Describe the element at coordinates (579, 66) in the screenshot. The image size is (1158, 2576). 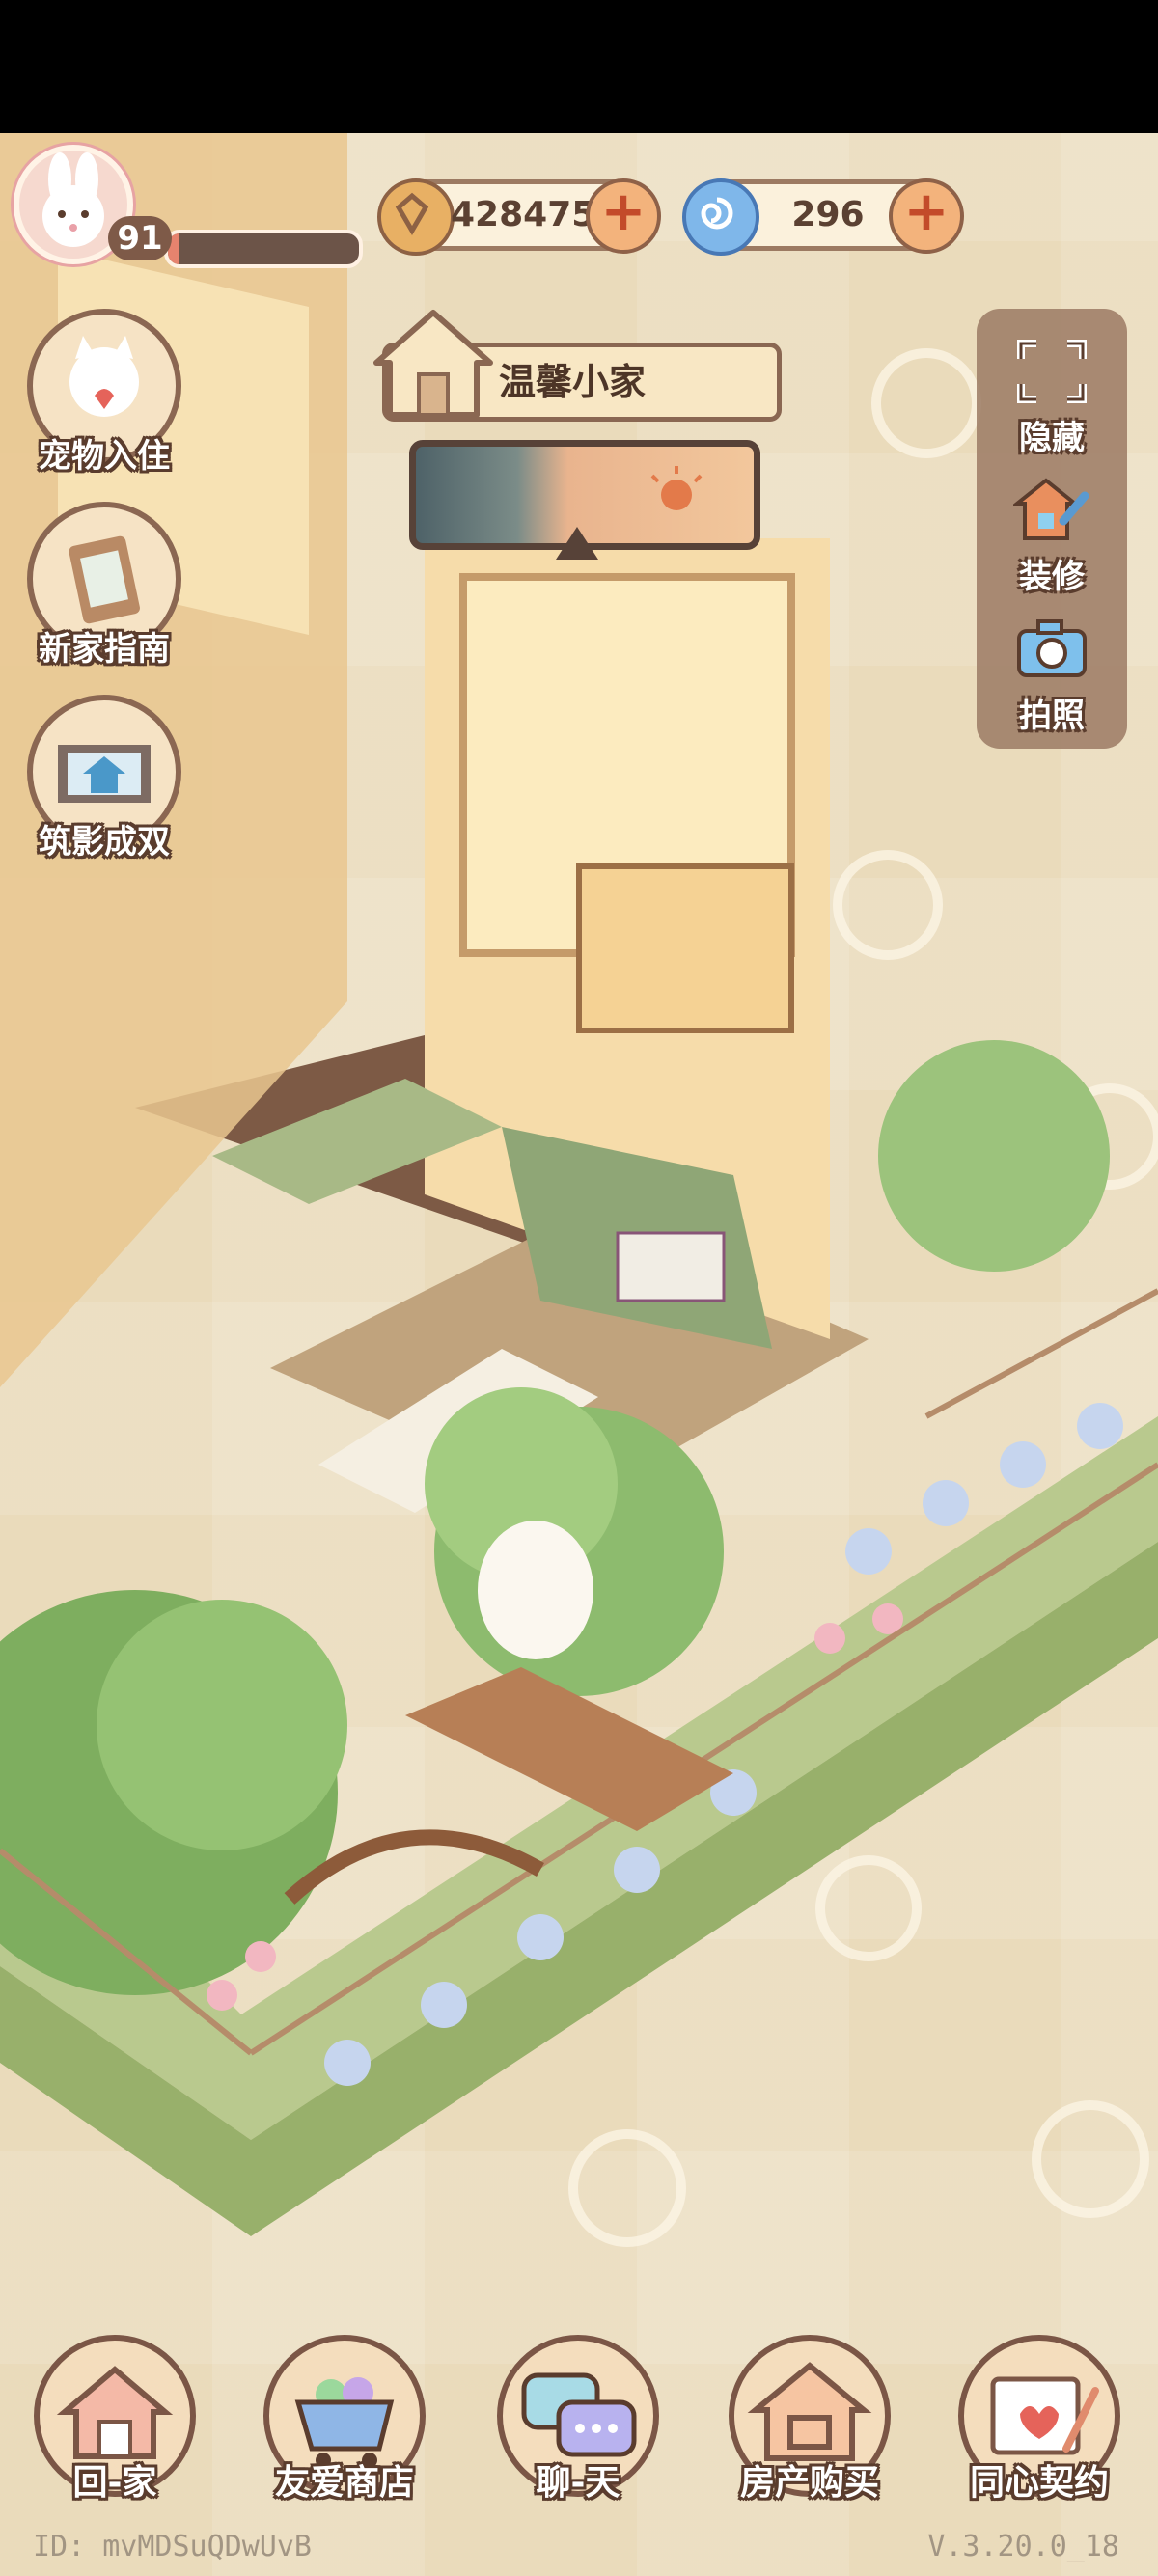
I see `status-bar` at that location.